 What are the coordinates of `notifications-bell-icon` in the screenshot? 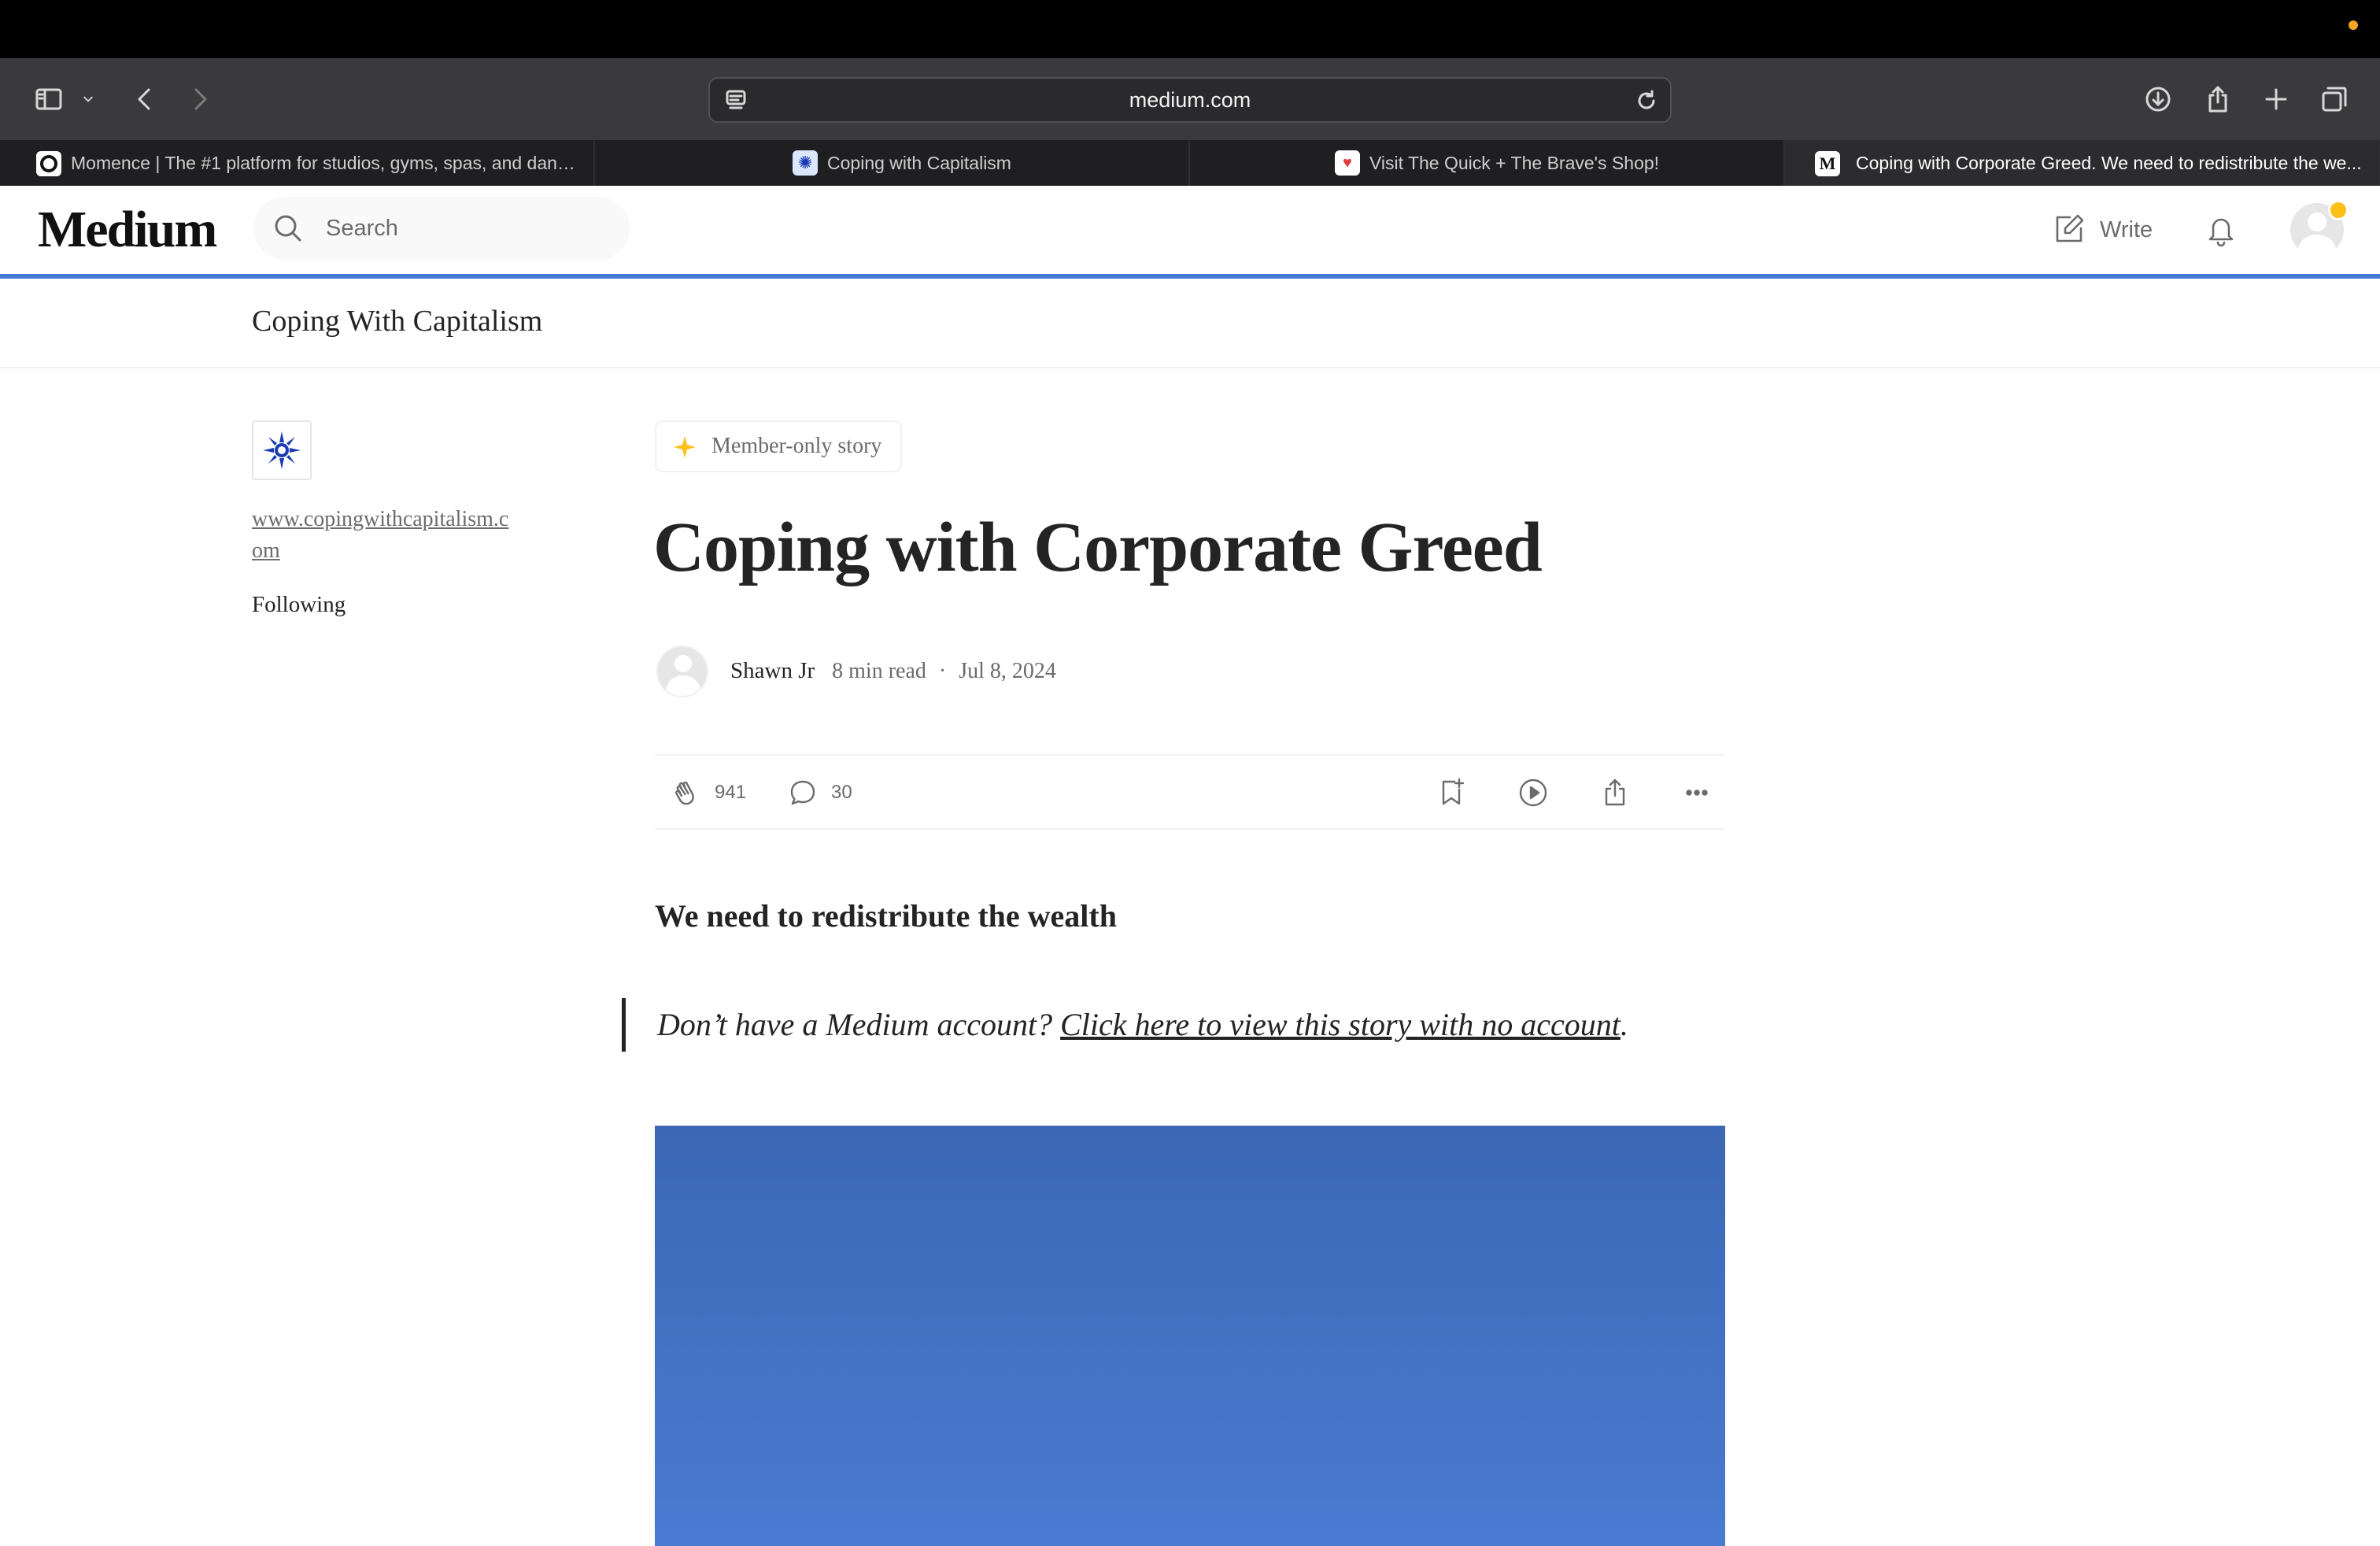 It's located at (2221, 230).